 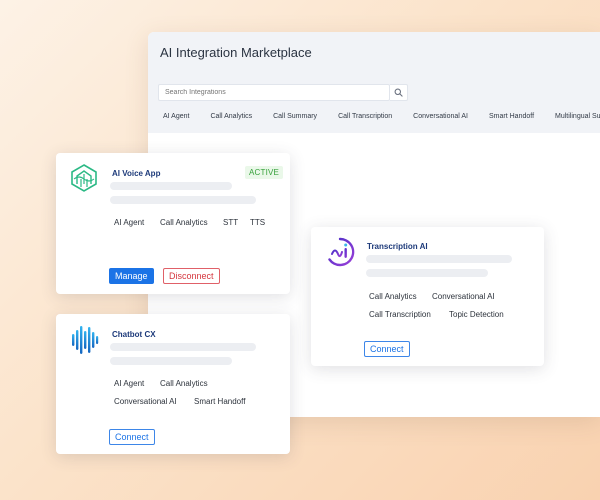 What do you see at coordinates (476, 314) in the screenshot?
I see `tag-topic-detection: Topic Detection` at bounding box center [476, 314].